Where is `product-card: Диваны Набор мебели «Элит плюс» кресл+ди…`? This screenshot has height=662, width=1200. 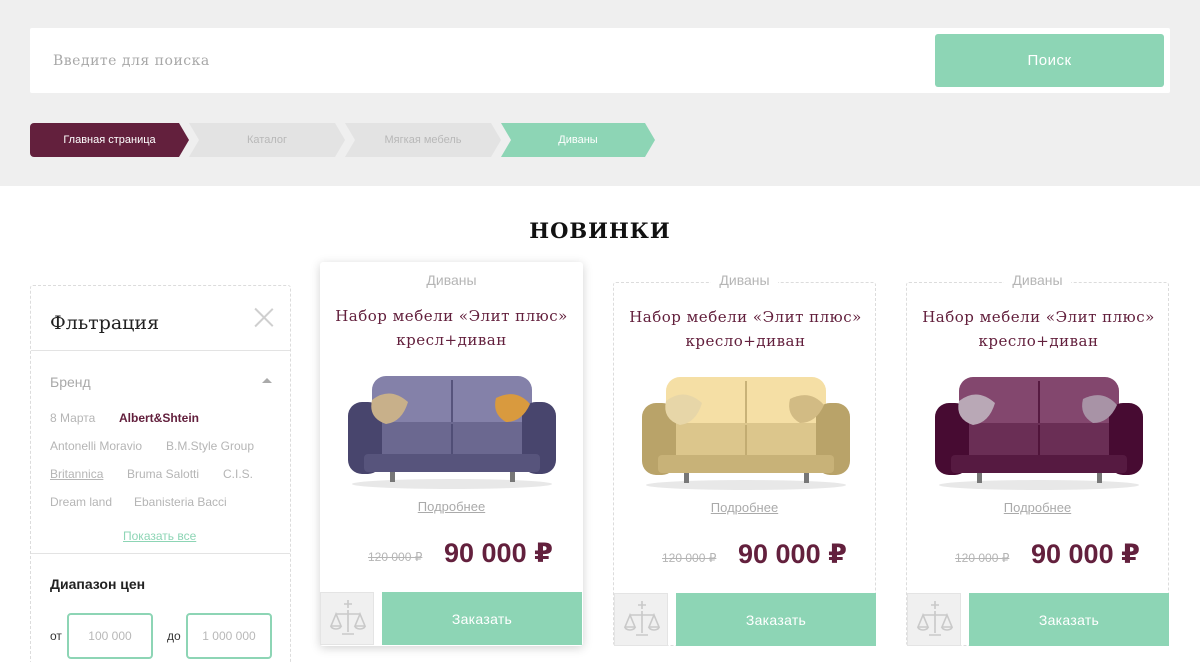 product-card: Диваны Набор мебели «Элит плюс» кресл+ди… is located at coordinates (451, 454).